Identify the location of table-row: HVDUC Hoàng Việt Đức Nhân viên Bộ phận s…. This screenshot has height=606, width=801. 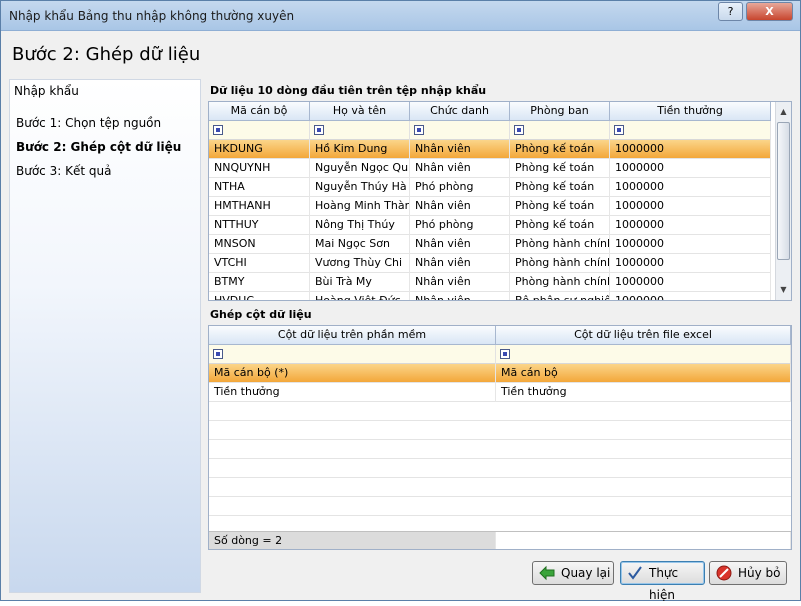
(490, 296).